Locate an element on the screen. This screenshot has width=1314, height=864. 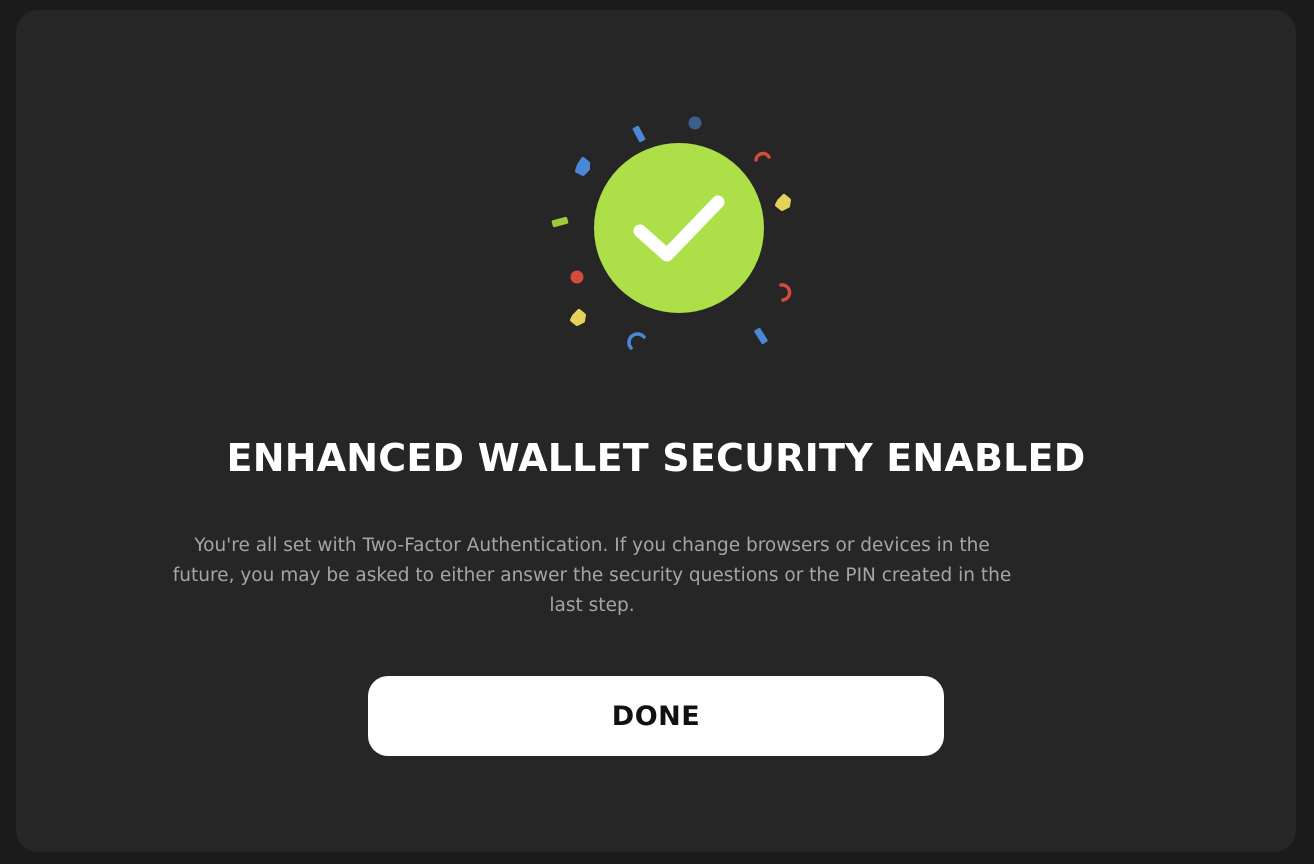
success-illustration is located at coordinates (671, 232).